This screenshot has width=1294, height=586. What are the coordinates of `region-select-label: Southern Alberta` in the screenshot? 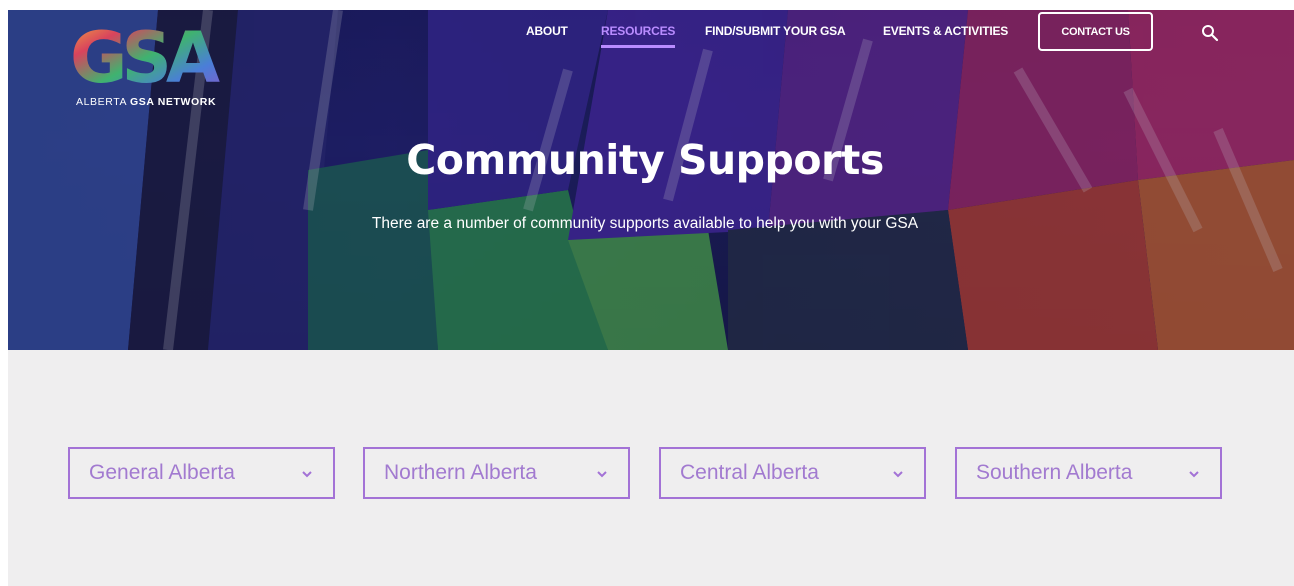 It's located at (1054, 472).